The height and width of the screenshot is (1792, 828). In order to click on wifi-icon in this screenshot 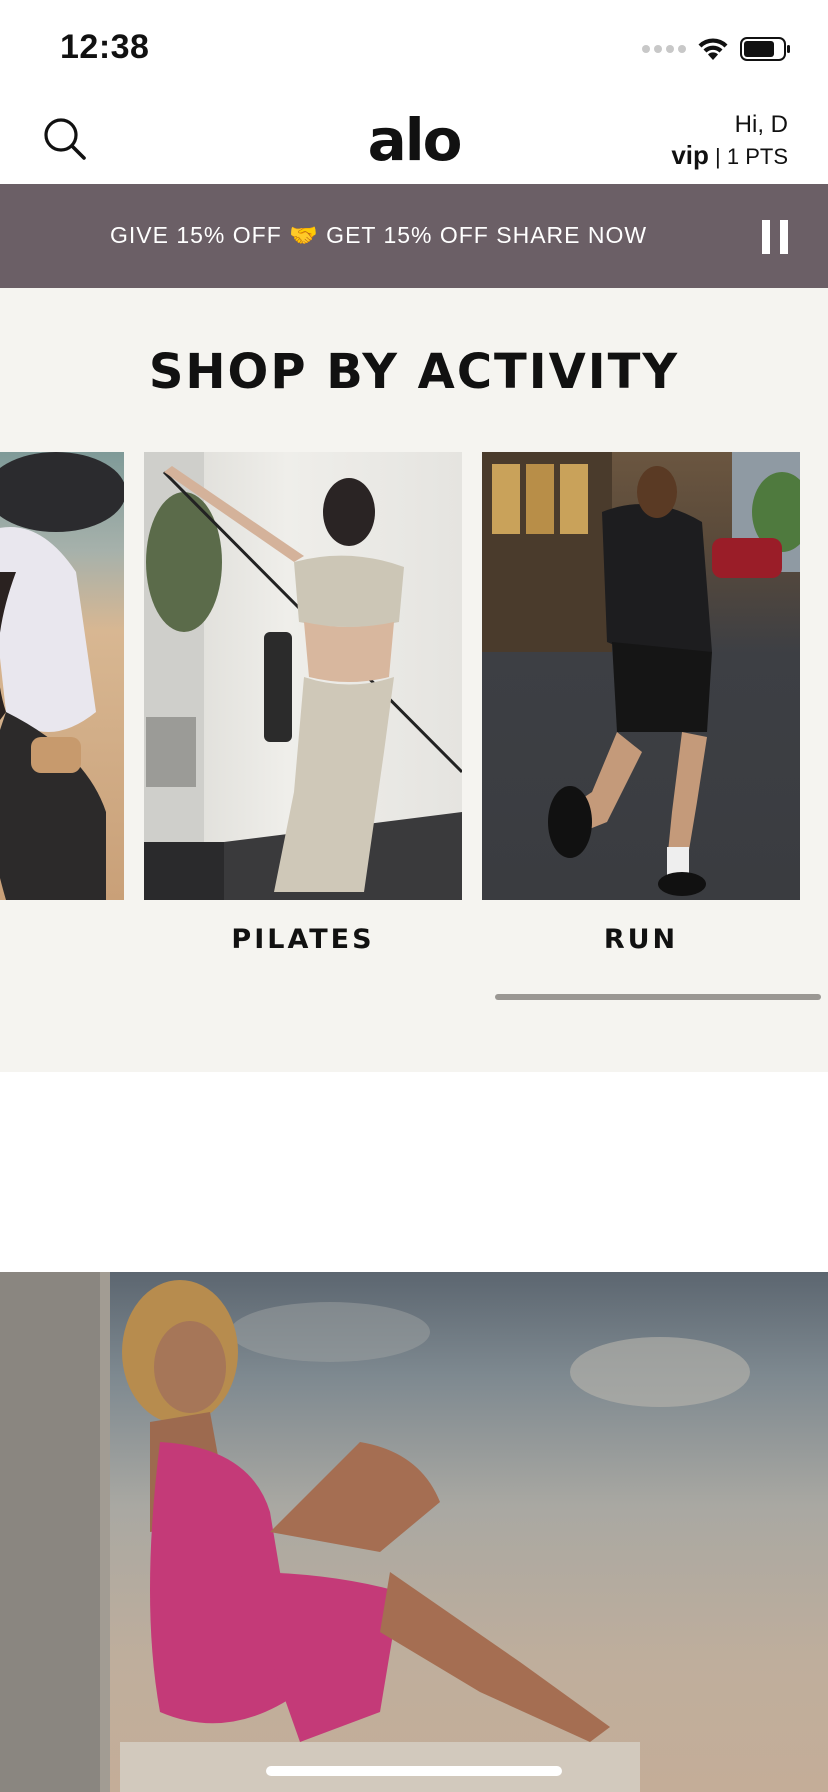, I will do `click(713, 49)`.